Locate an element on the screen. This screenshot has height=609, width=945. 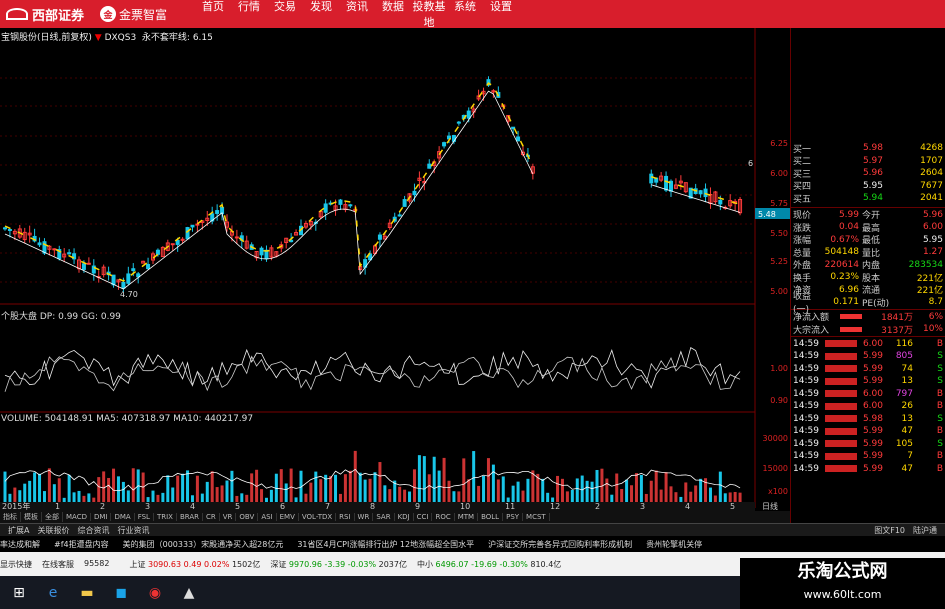
news-item: 率达成和解 is located at coordinates (20, 544).